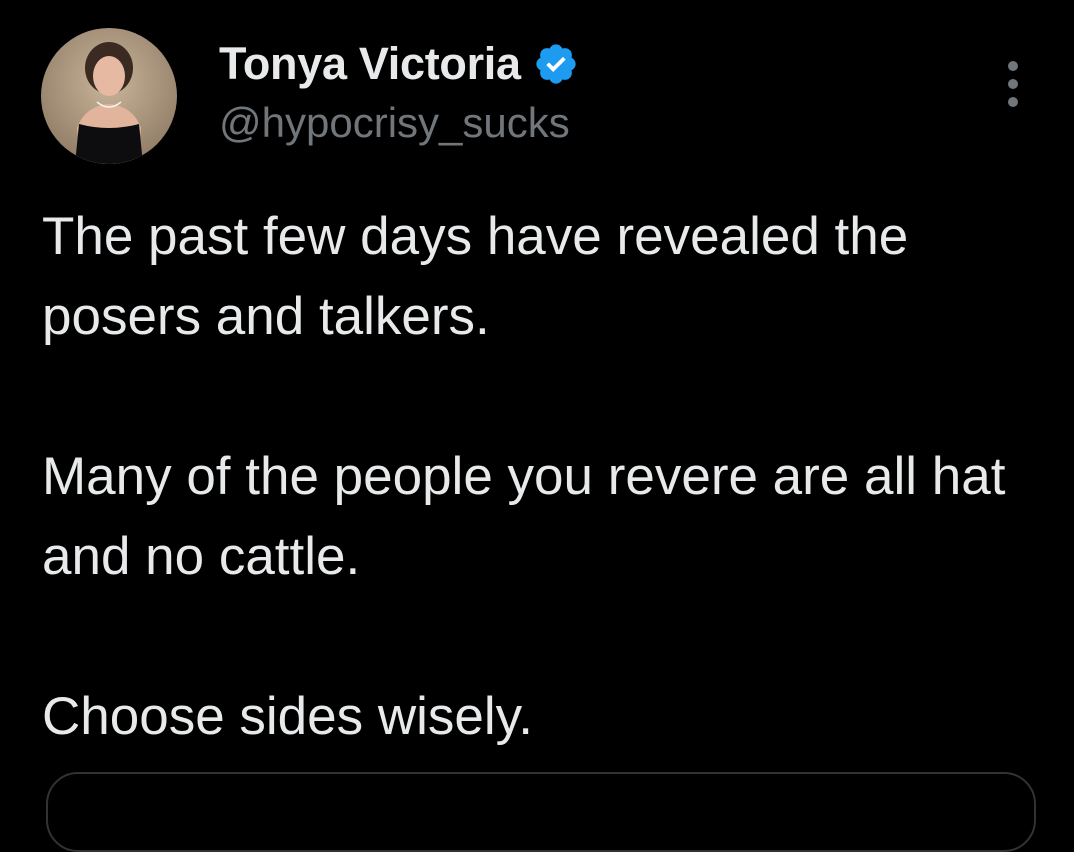 The height and width of the screenshot is (852, 1074). I want to click on profile-photo-icon, so click(109, 96).